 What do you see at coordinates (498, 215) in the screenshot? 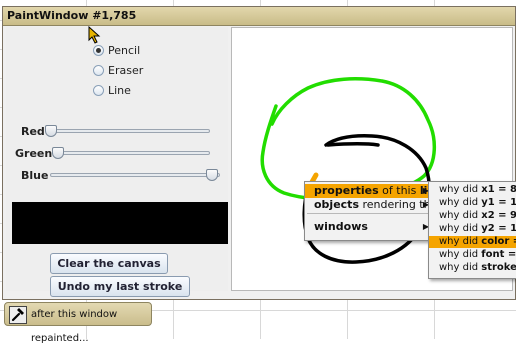
I see `submenu-item-property: x2 = 93?` at bounding box center [498, 215].